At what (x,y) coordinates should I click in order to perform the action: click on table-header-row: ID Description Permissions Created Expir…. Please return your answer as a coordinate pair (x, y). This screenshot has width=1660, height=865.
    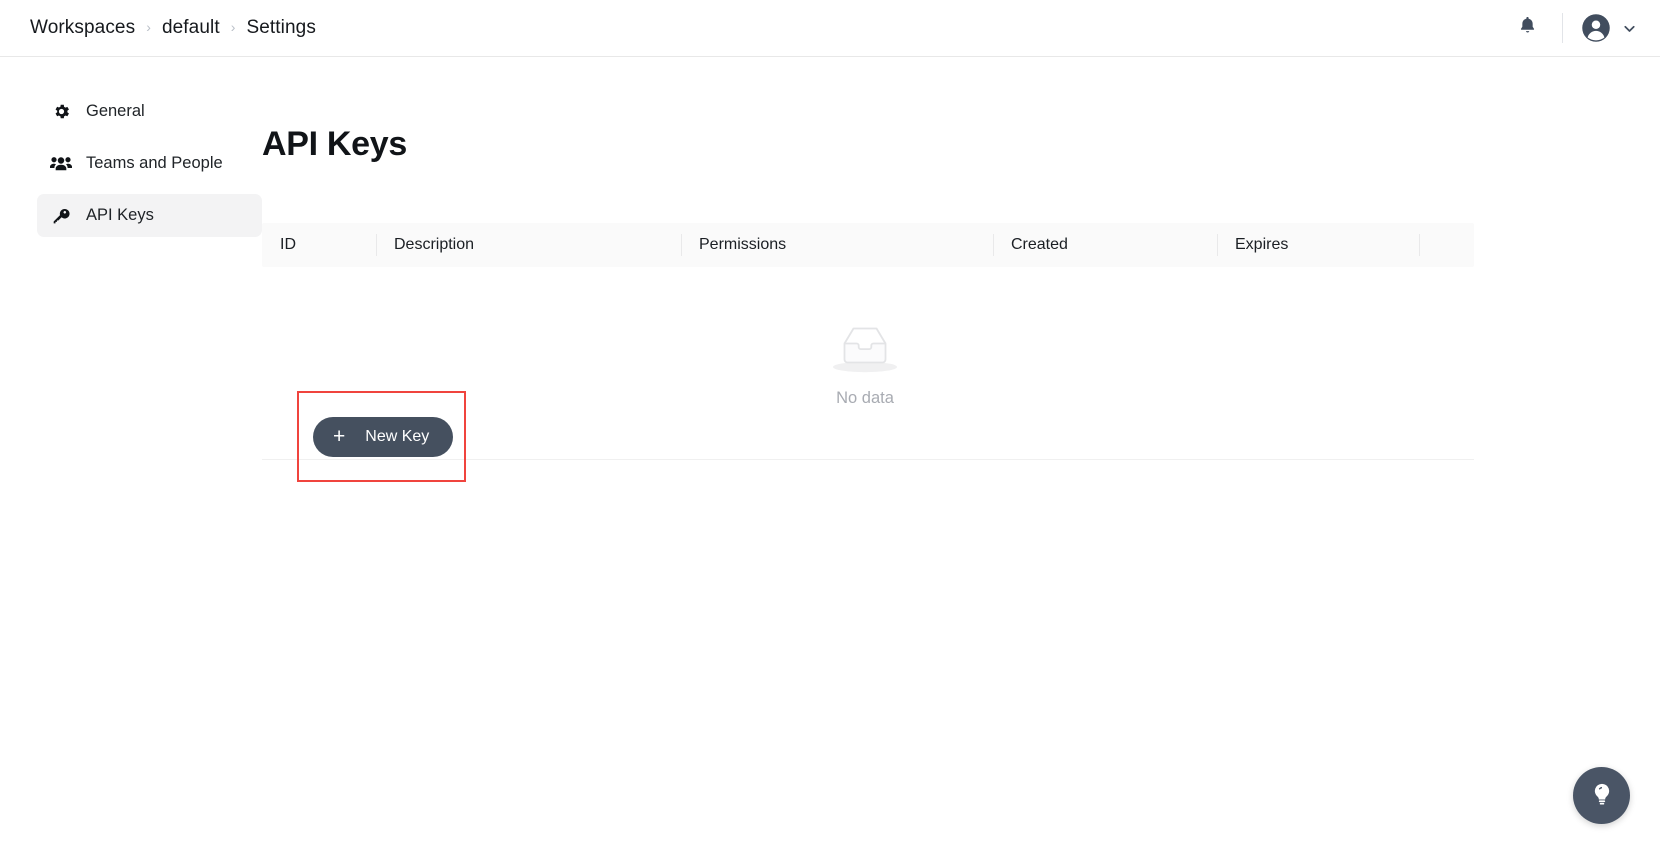
    Looking at the image, I should click on (868, 245).